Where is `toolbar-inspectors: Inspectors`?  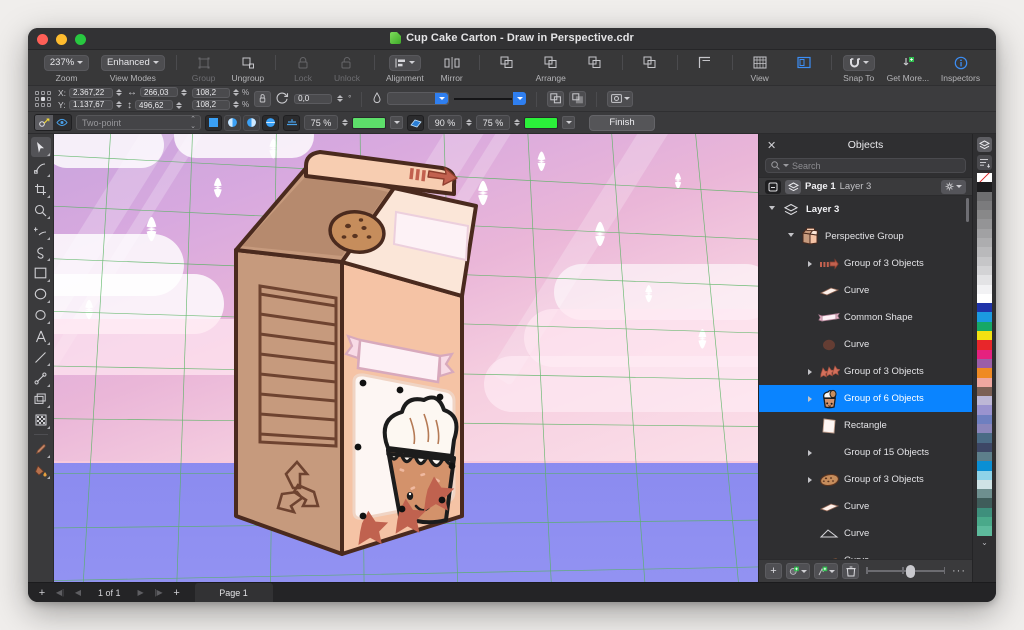 toolbar-inspectors: Inspectors is located at coordinates (960, 68).